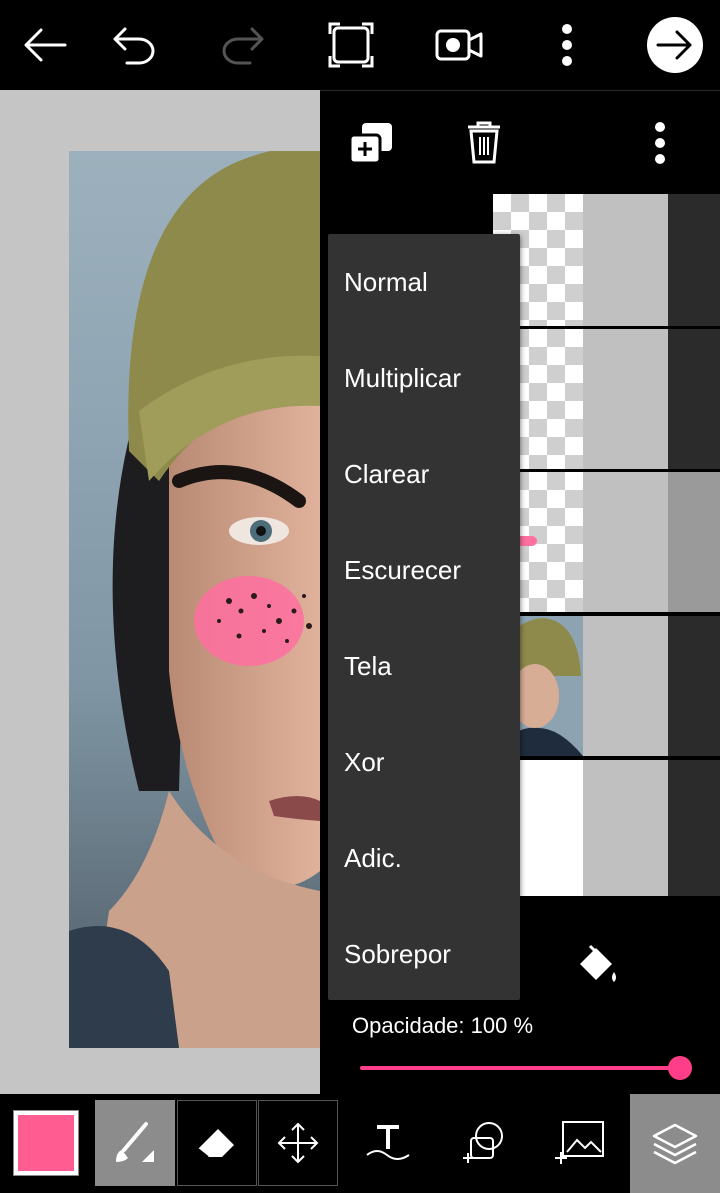 The width and height of the screenshot is (720, 1193). What do you see at coordinates (298, 1143) in the screenshot?
I see `move-icon` at bounding box center [298, 1143].